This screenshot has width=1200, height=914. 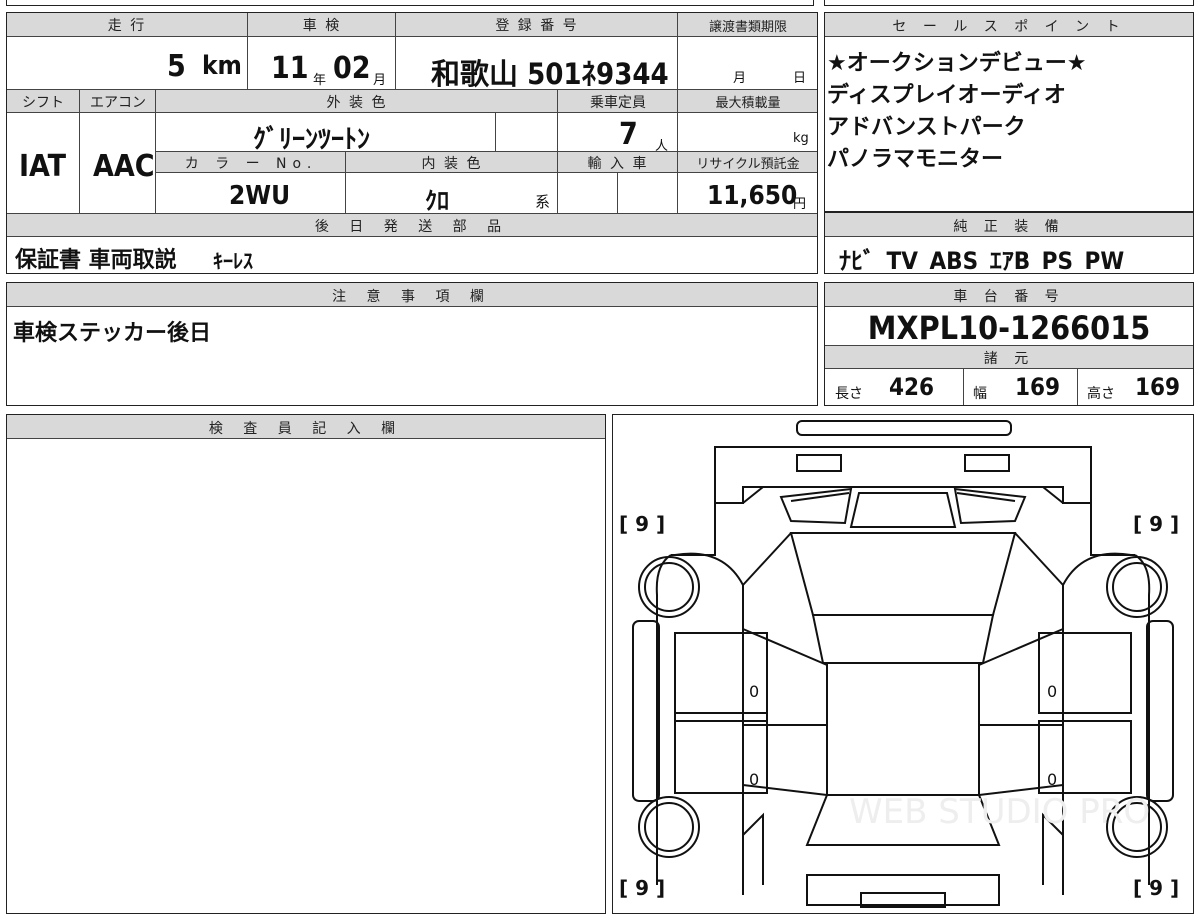 What do you see at coordinates (1052, 779) in the screenshot?
I see `door-rr-score: 0` at bounding box center [1052, 779].